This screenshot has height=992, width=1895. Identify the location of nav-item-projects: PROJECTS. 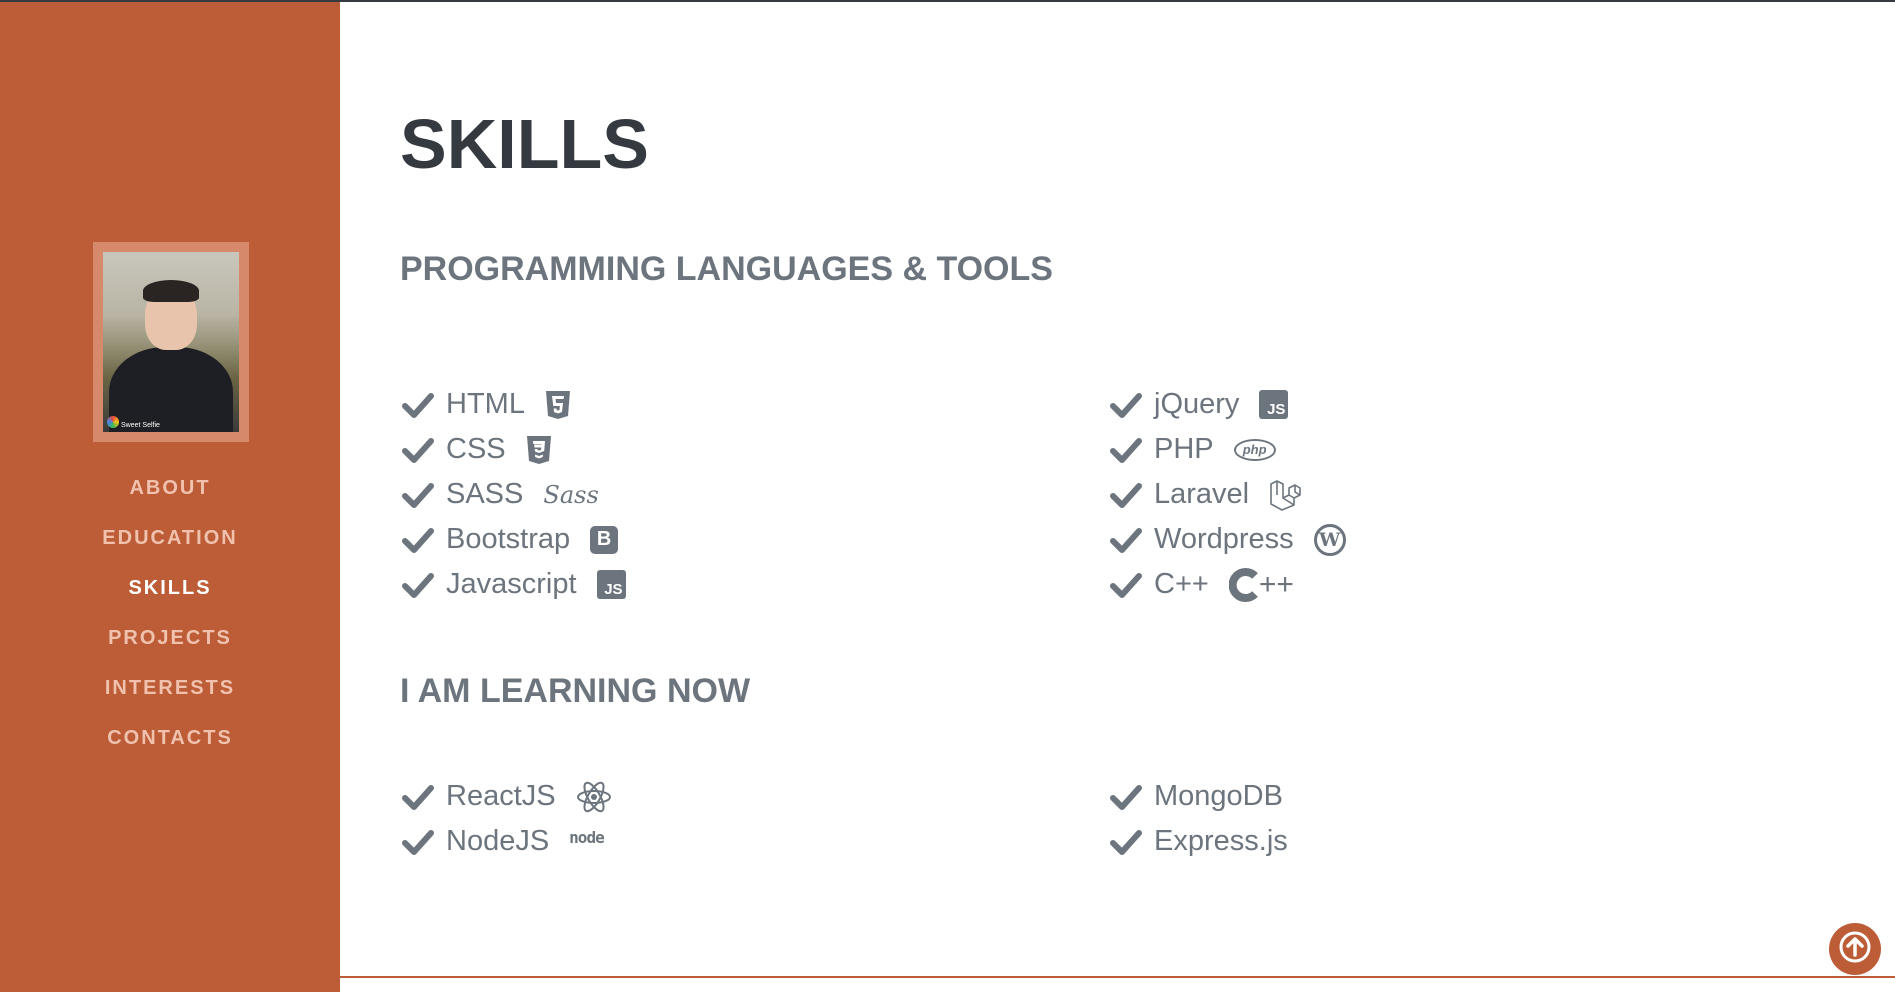
(170, 649).